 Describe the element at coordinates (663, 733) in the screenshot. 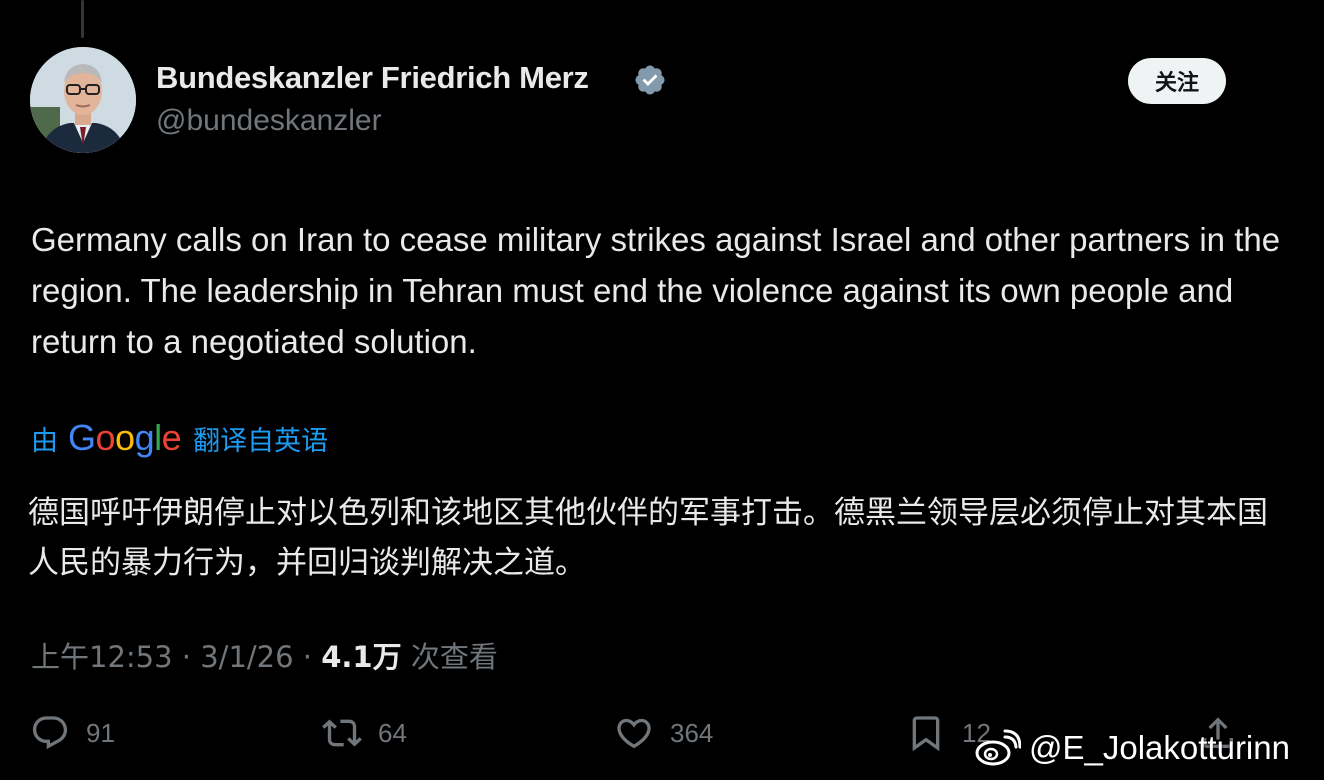

I see `like-button: 364` at that location.